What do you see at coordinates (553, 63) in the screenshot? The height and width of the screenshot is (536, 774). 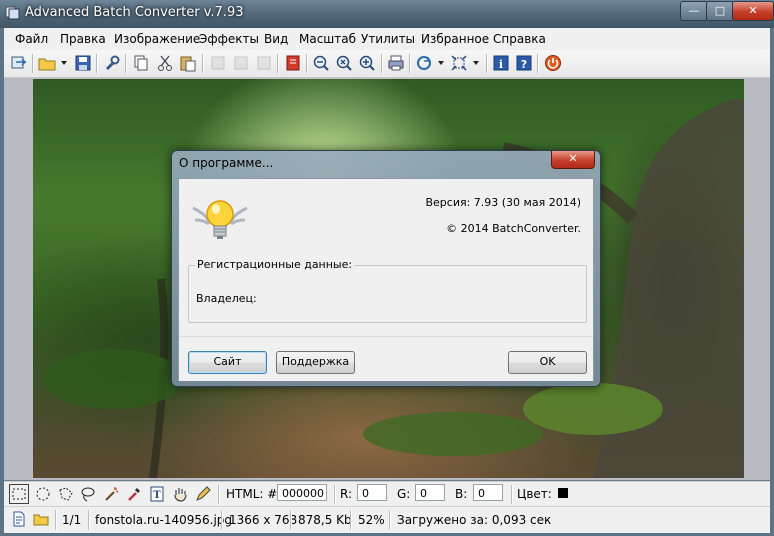 I see `exit-power-icon` at bounding box center [553, 63].